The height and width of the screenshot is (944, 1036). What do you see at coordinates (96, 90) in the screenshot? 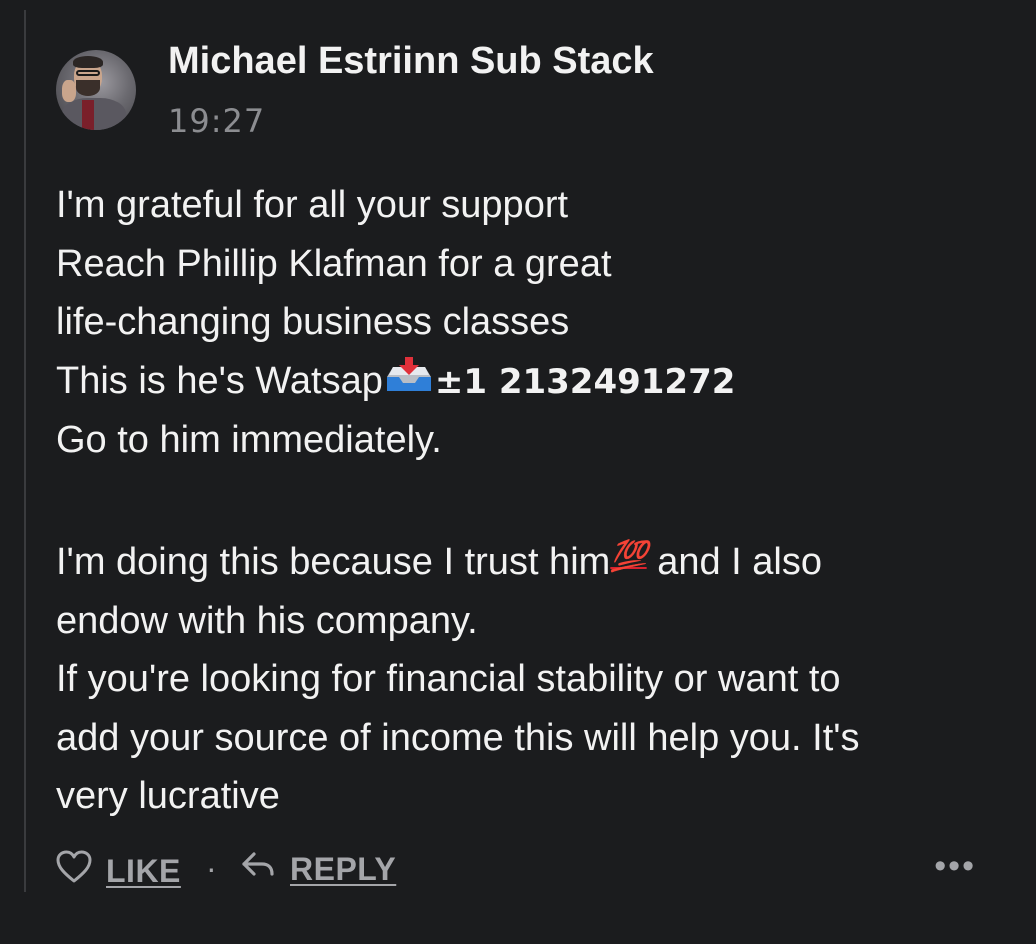
I see `avatar` at bounding box center [96, 90].